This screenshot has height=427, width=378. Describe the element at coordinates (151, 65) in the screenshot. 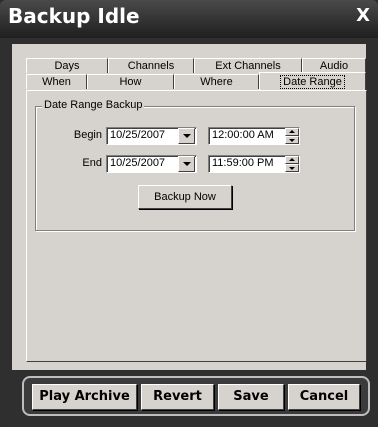

I see `tab-channels: Channels` at that location.